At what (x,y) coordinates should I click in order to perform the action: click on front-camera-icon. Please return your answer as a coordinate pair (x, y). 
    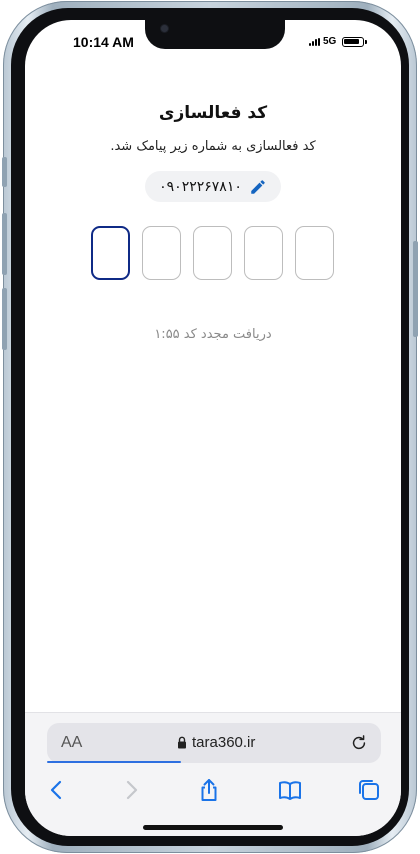
    Looking at the image, I should click on (164, 28).